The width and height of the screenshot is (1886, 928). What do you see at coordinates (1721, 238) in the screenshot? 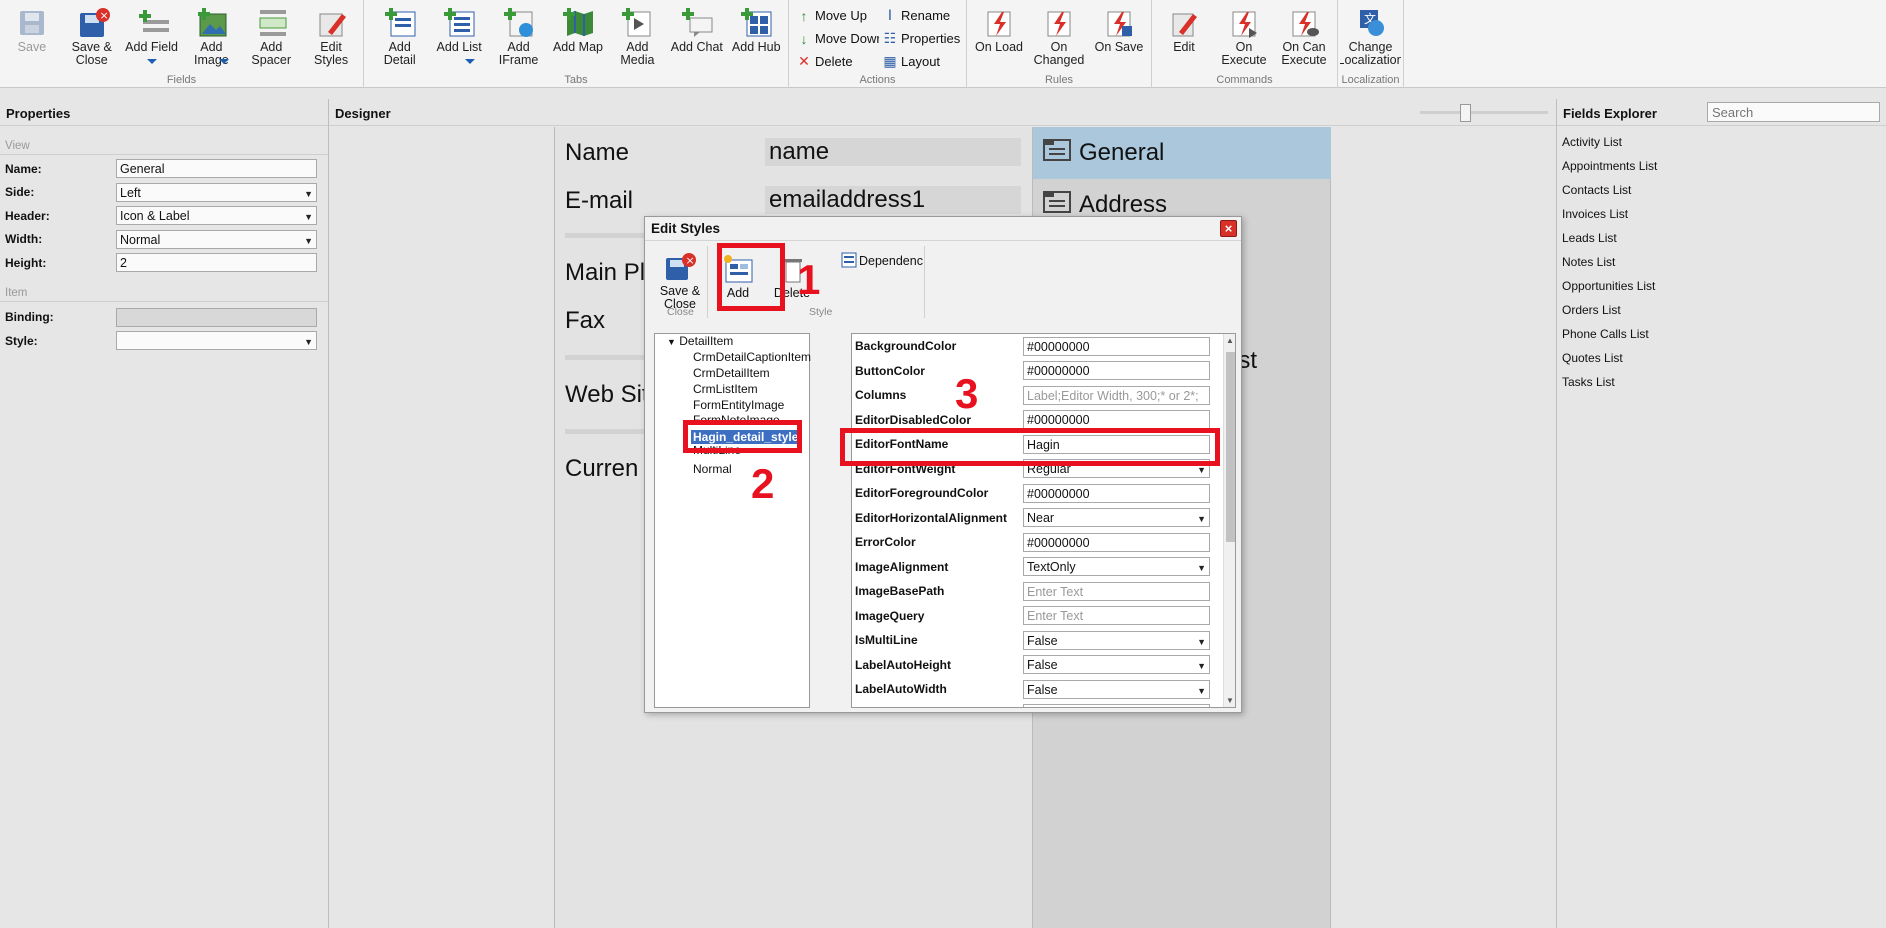
I see `list-item: Leads List` at bounding box center [1721, 238].